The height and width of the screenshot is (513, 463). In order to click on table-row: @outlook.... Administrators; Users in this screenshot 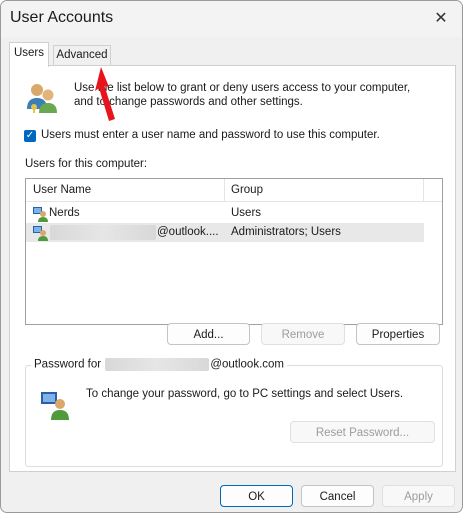, I will do `click(225, 232)`.